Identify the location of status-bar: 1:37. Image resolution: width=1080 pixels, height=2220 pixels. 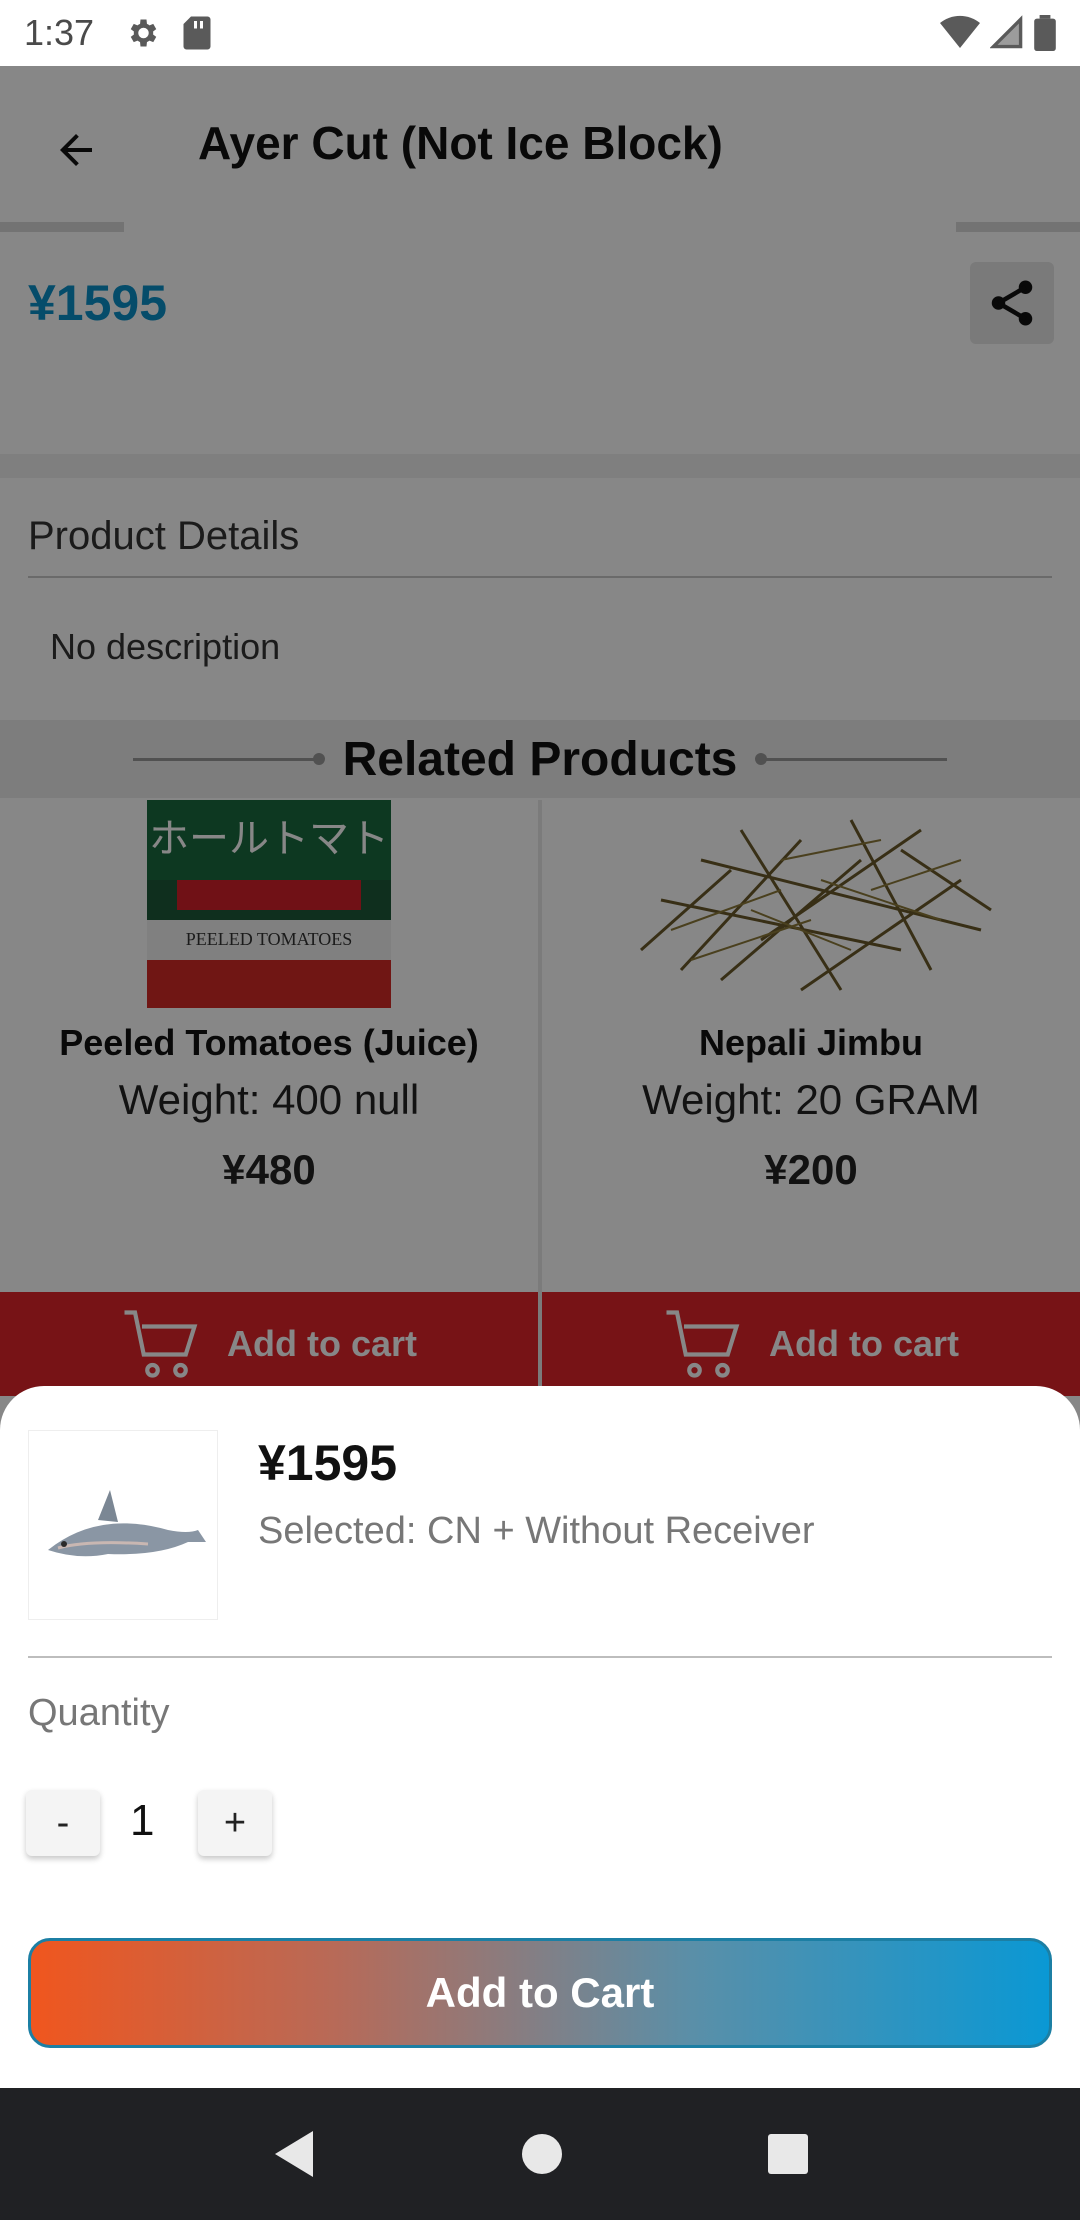
(540, 33).